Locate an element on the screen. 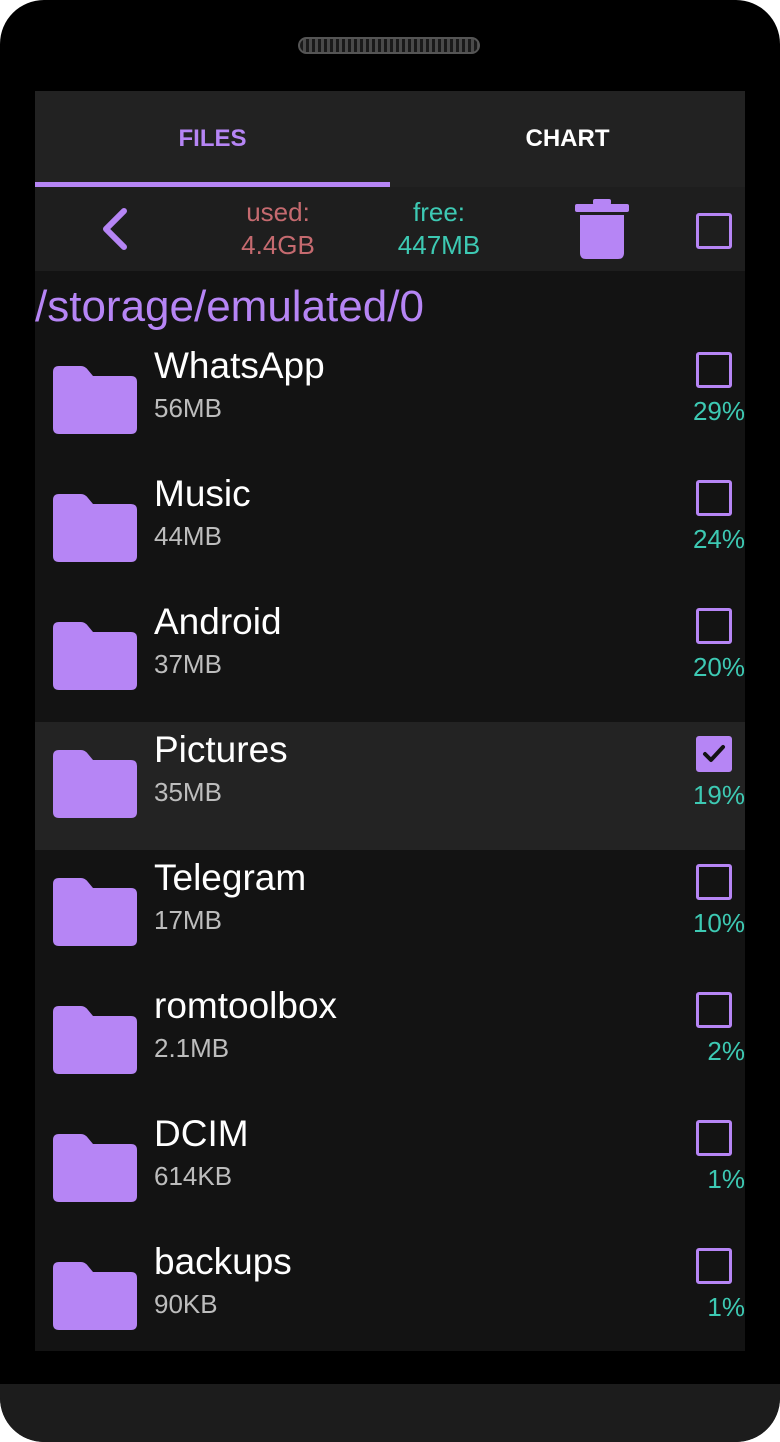 This screenshot has width=780, height=1442. tab-bar: FILES CHART is located at coordinates (390, 139).